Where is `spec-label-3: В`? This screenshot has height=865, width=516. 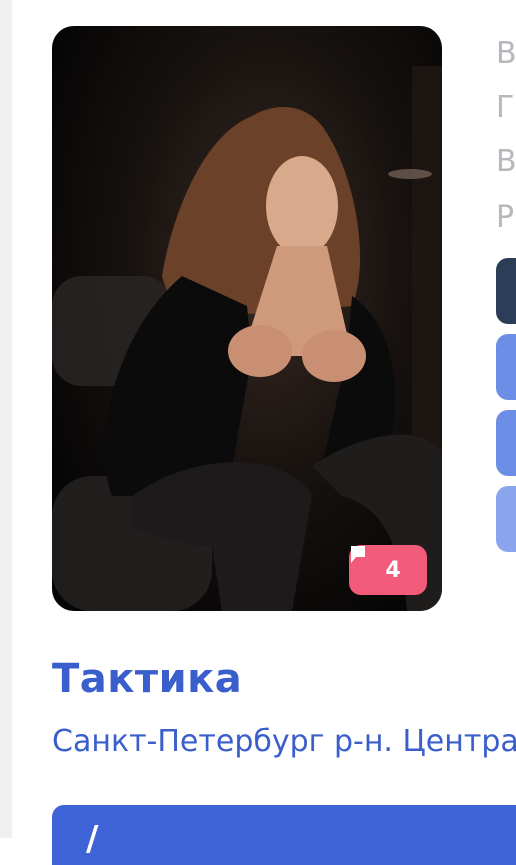
spec-label-3: В is located at coordinates (506, 161).